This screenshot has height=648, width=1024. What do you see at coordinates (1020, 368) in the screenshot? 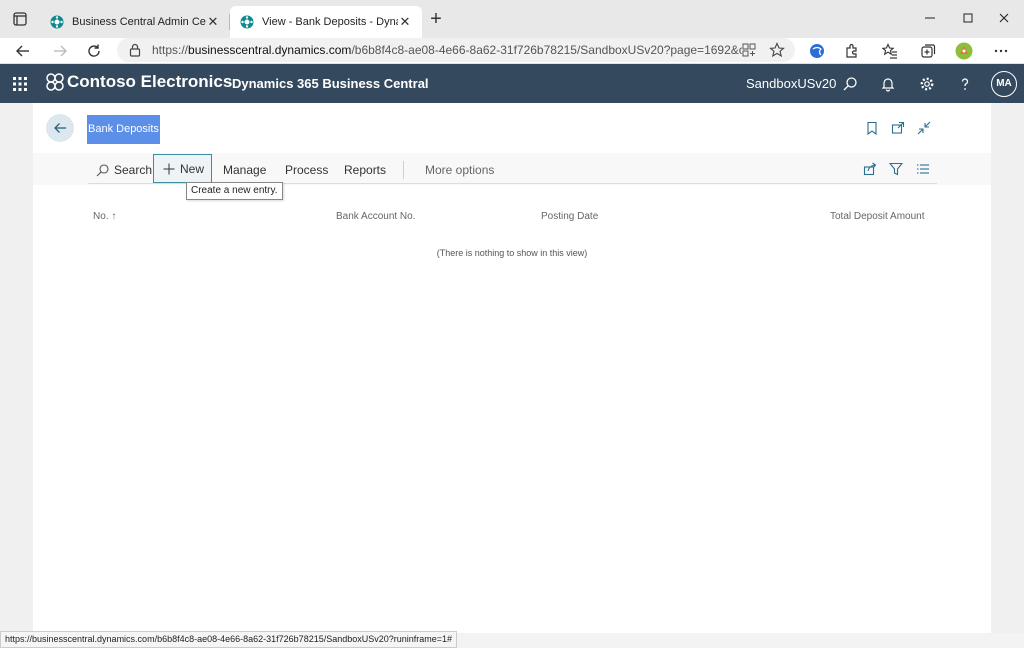
I see `right-gutter` at bounding box center [1020, 368].